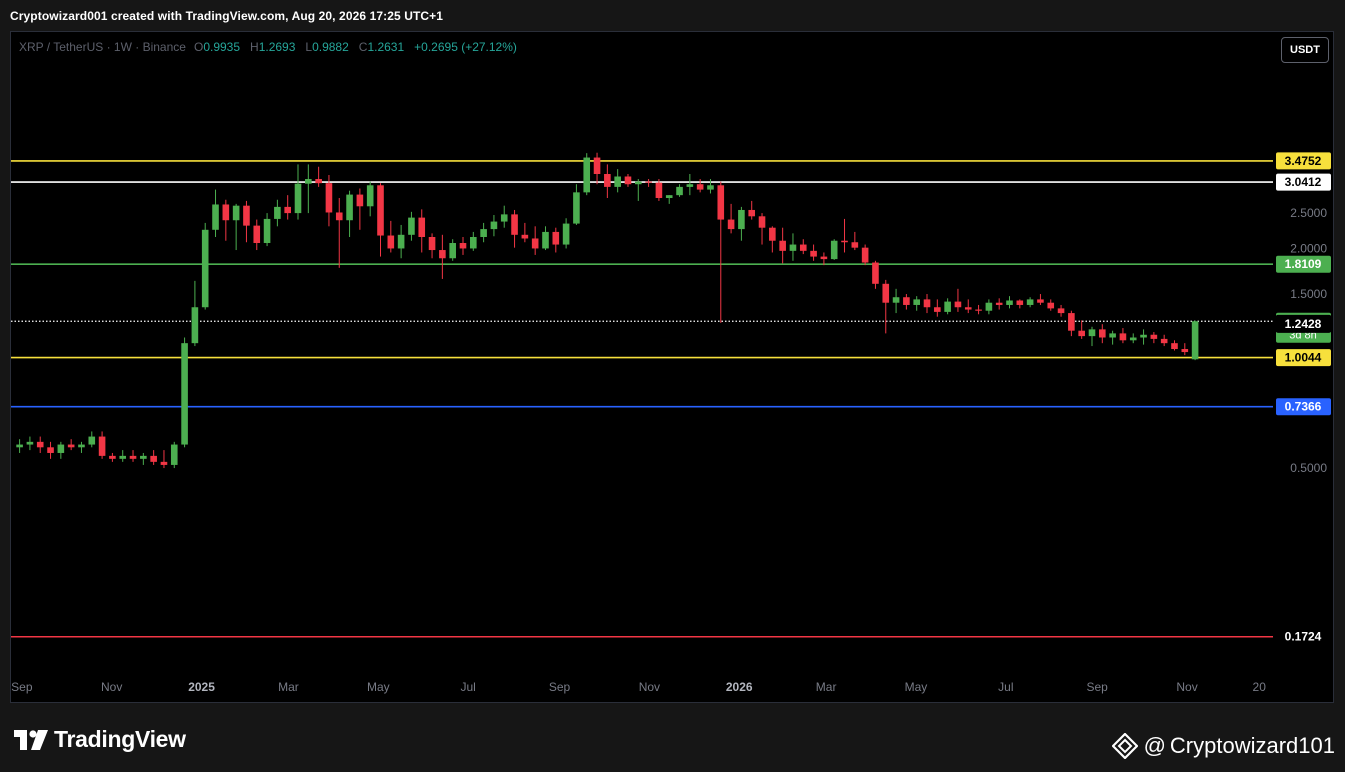 Image resolution: width=1345 pixels, height=772 pixels. Describe the element at coordinates (288, 687) in the screenshot. I see `x-tick-label: Mar` at that location.